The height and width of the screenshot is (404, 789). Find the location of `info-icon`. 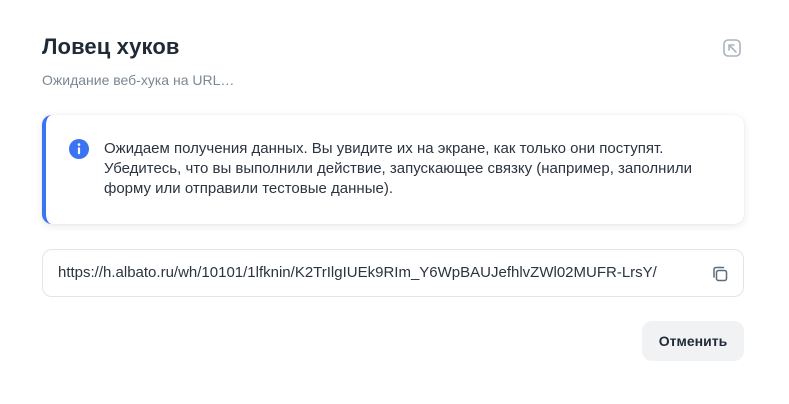

info-icon is located at coordinates (79, 149).